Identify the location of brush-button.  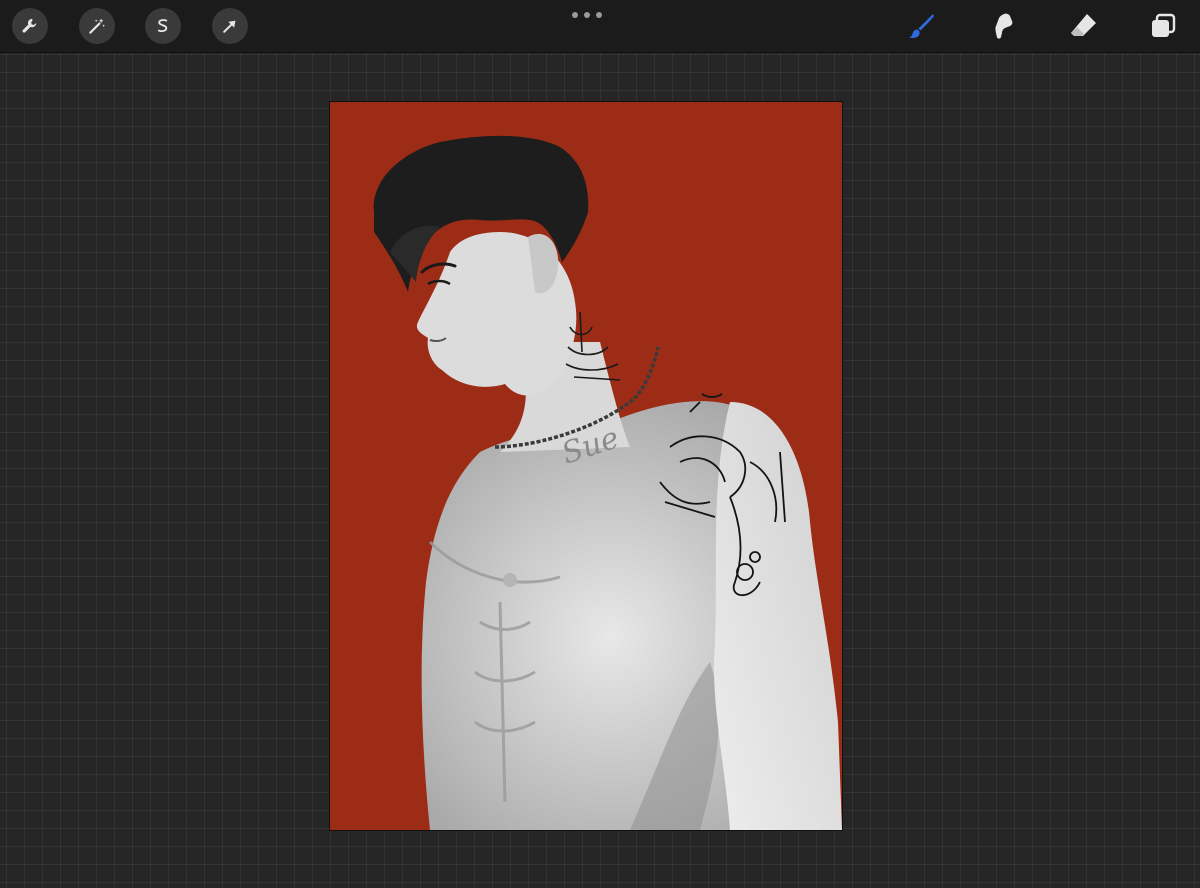
(921, 26).